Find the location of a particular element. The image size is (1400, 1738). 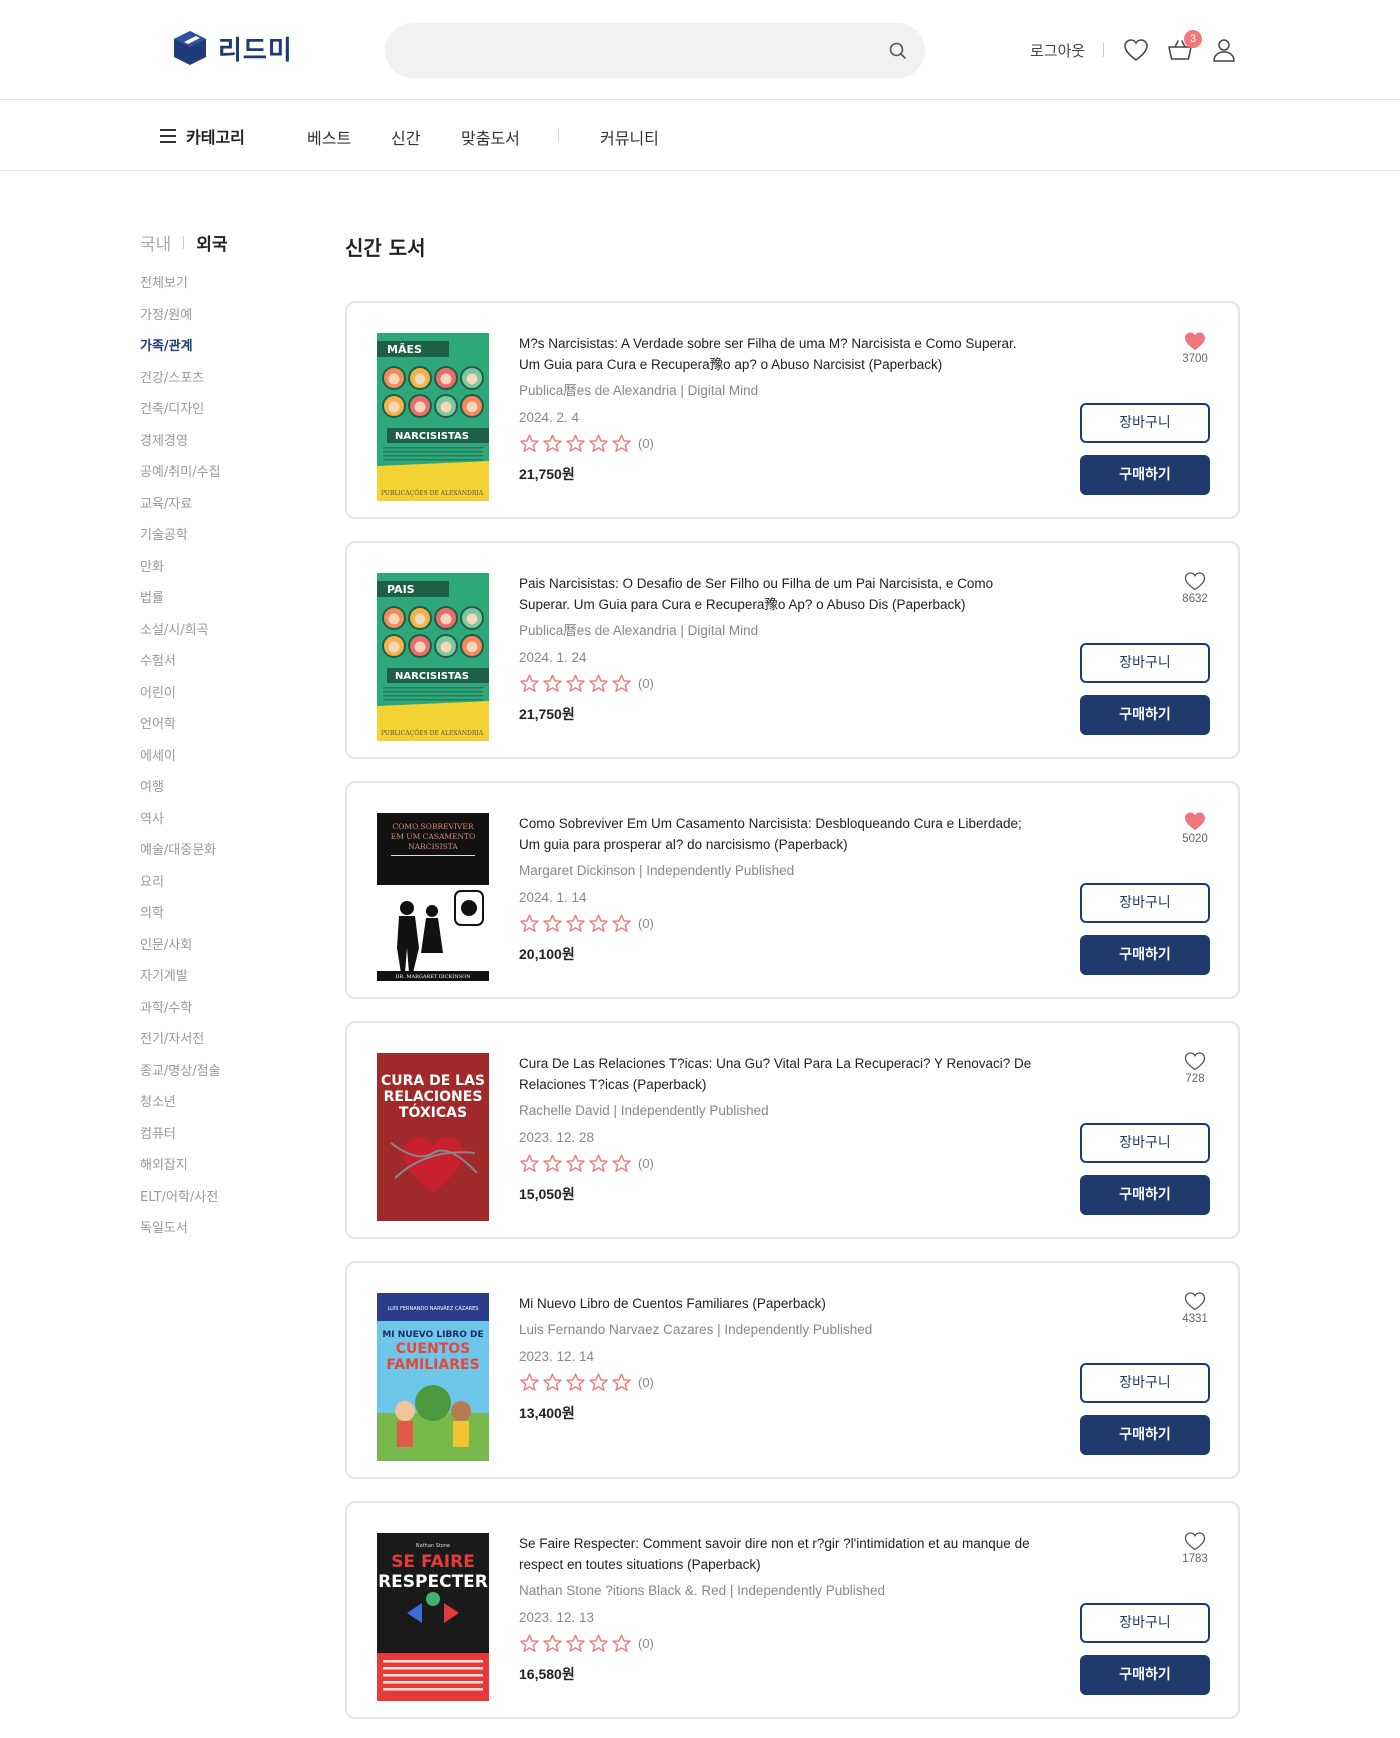

sidebar-category-item: 컴퓨터 is located at coordinates (180, 1141).